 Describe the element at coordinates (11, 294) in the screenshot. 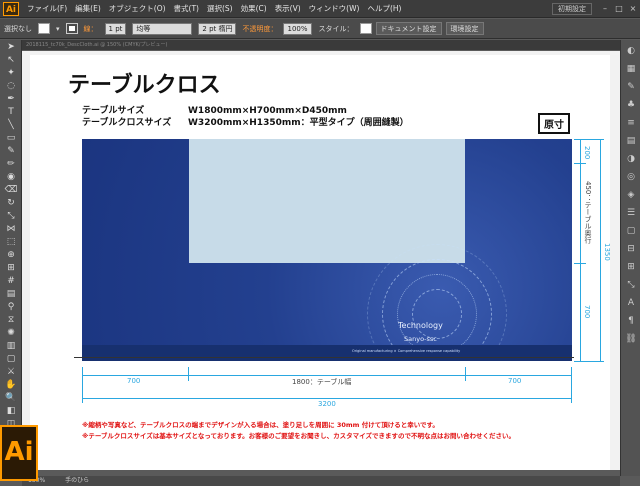

I see `gradient-tool-icon: ▤` at that location.